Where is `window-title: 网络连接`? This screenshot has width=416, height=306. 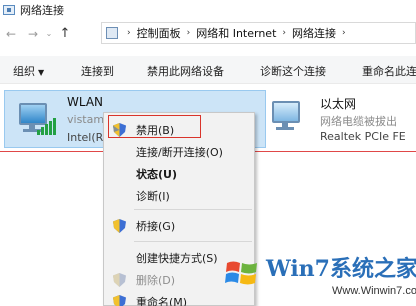
window-title: 网络连接 is located at coordinates (42, 10).